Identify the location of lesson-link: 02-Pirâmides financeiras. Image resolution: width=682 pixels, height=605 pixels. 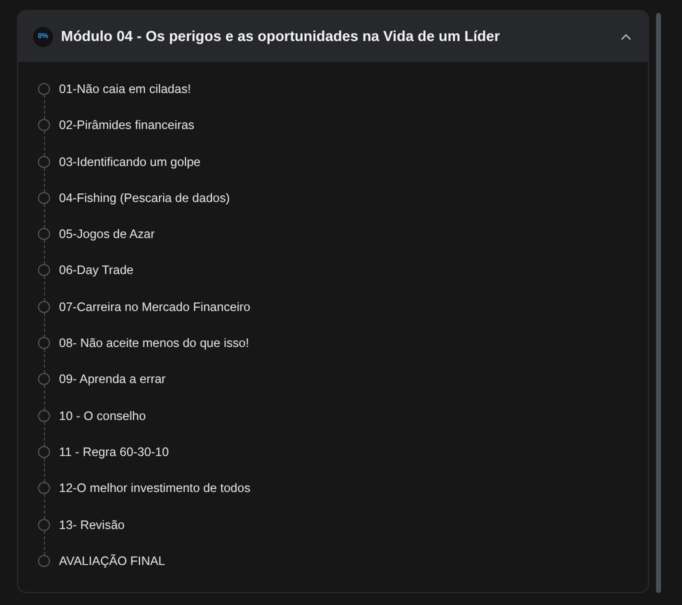
(126, 125).